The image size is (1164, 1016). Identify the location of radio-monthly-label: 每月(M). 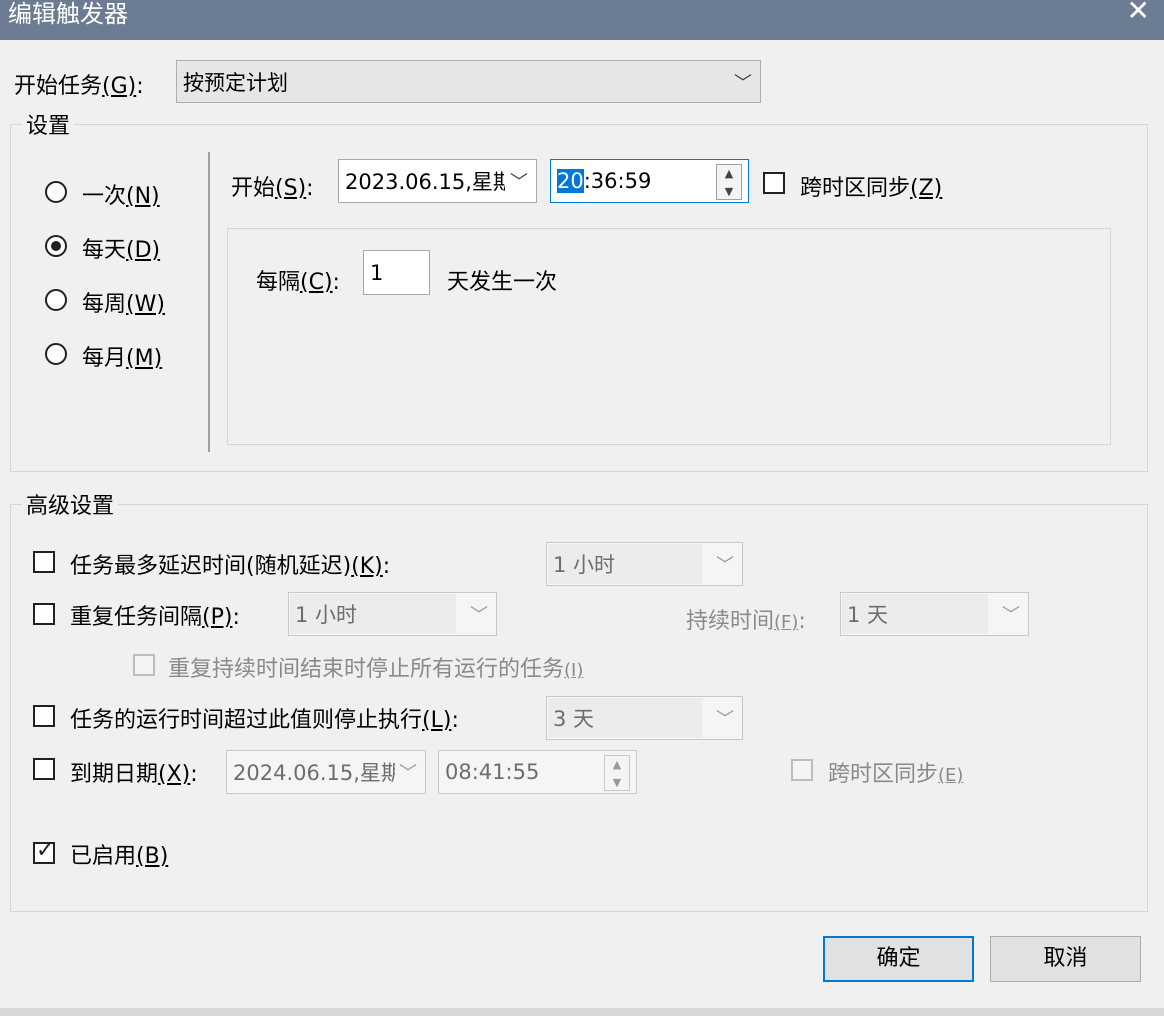
(122, 358).